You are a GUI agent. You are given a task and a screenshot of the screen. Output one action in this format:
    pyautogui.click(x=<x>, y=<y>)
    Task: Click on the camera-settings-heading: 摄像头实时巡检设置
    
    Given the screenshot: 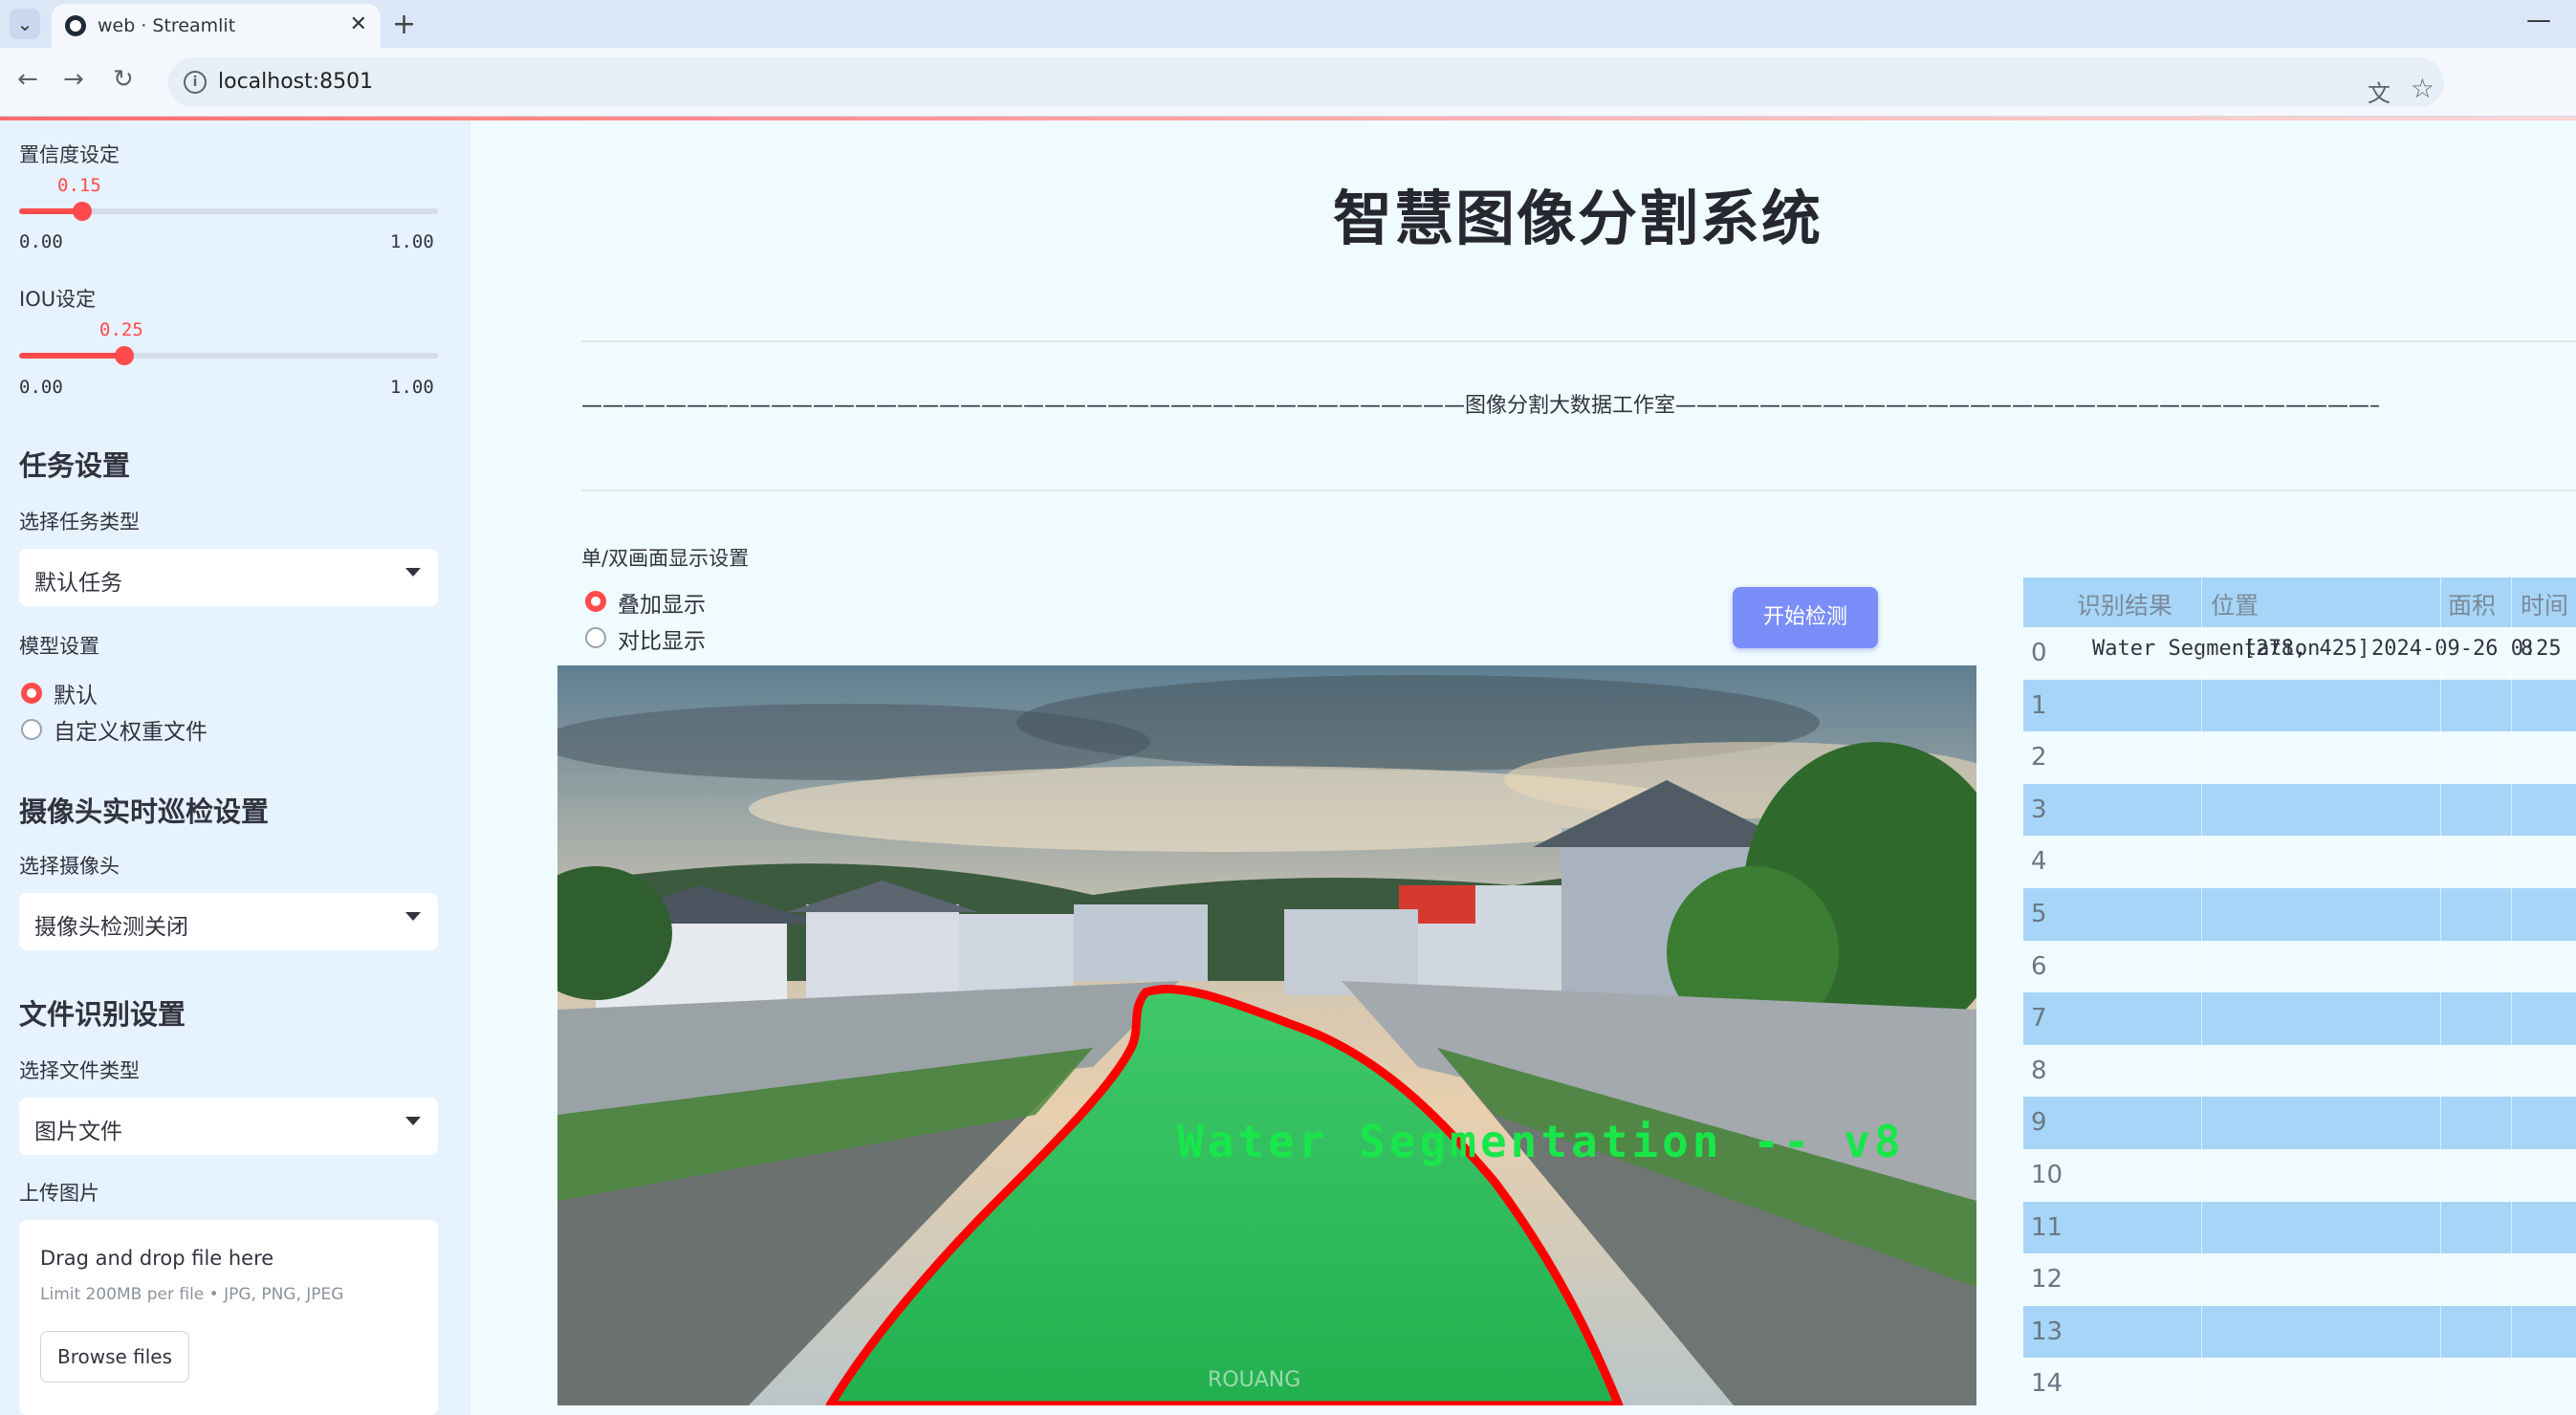 What is the action you would take?
    pyautogui.click(x=144, y=811)
    